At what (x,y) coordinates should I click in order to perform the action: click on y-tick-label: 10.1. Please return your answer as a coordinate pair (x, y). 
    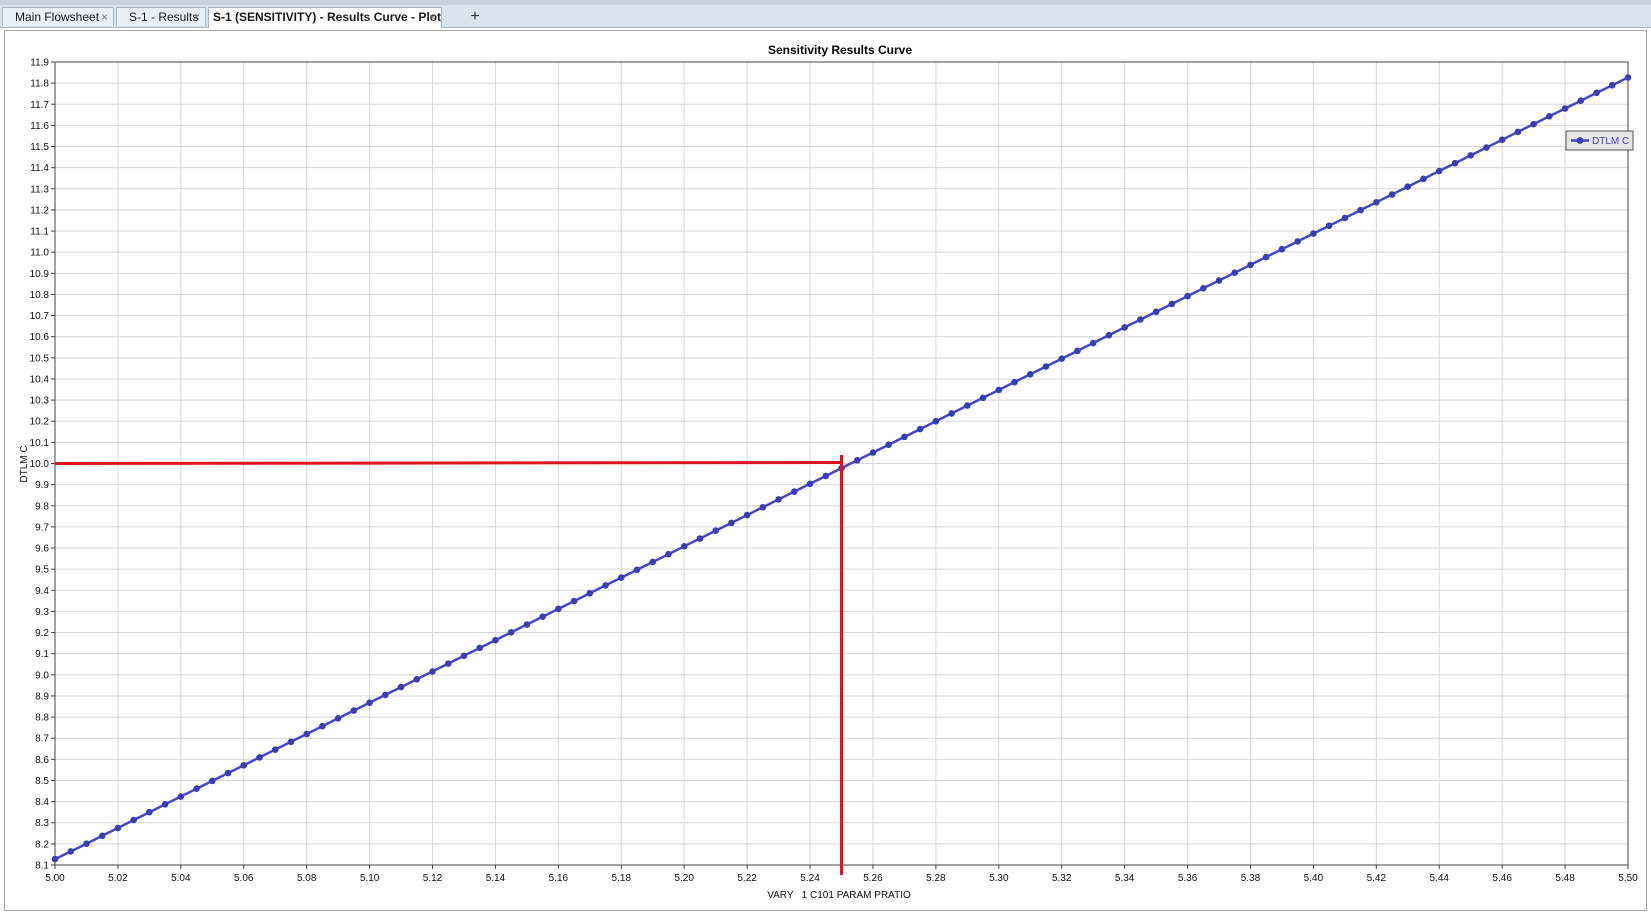
    Looking at the image, I should click on (40, 443).